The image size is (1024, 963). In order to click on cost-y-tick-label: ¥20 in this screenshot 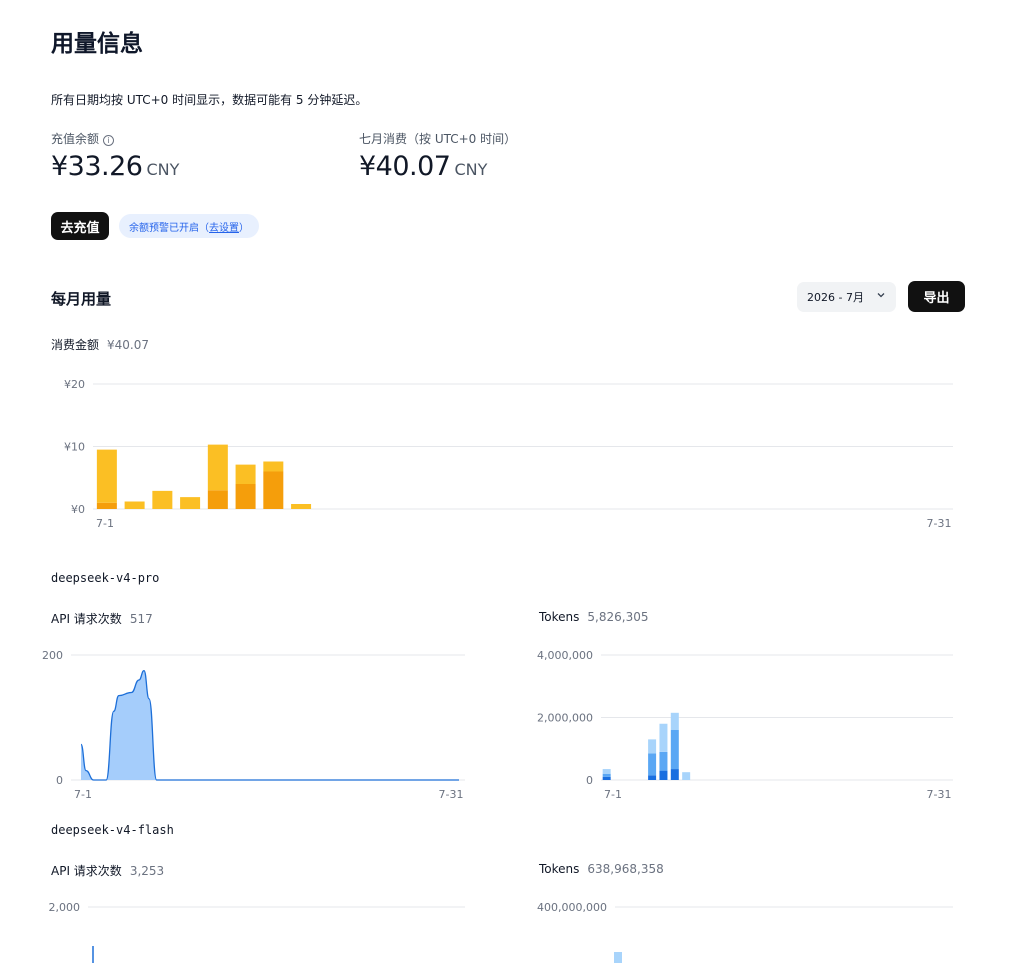, I will do `click(74, 384)`.